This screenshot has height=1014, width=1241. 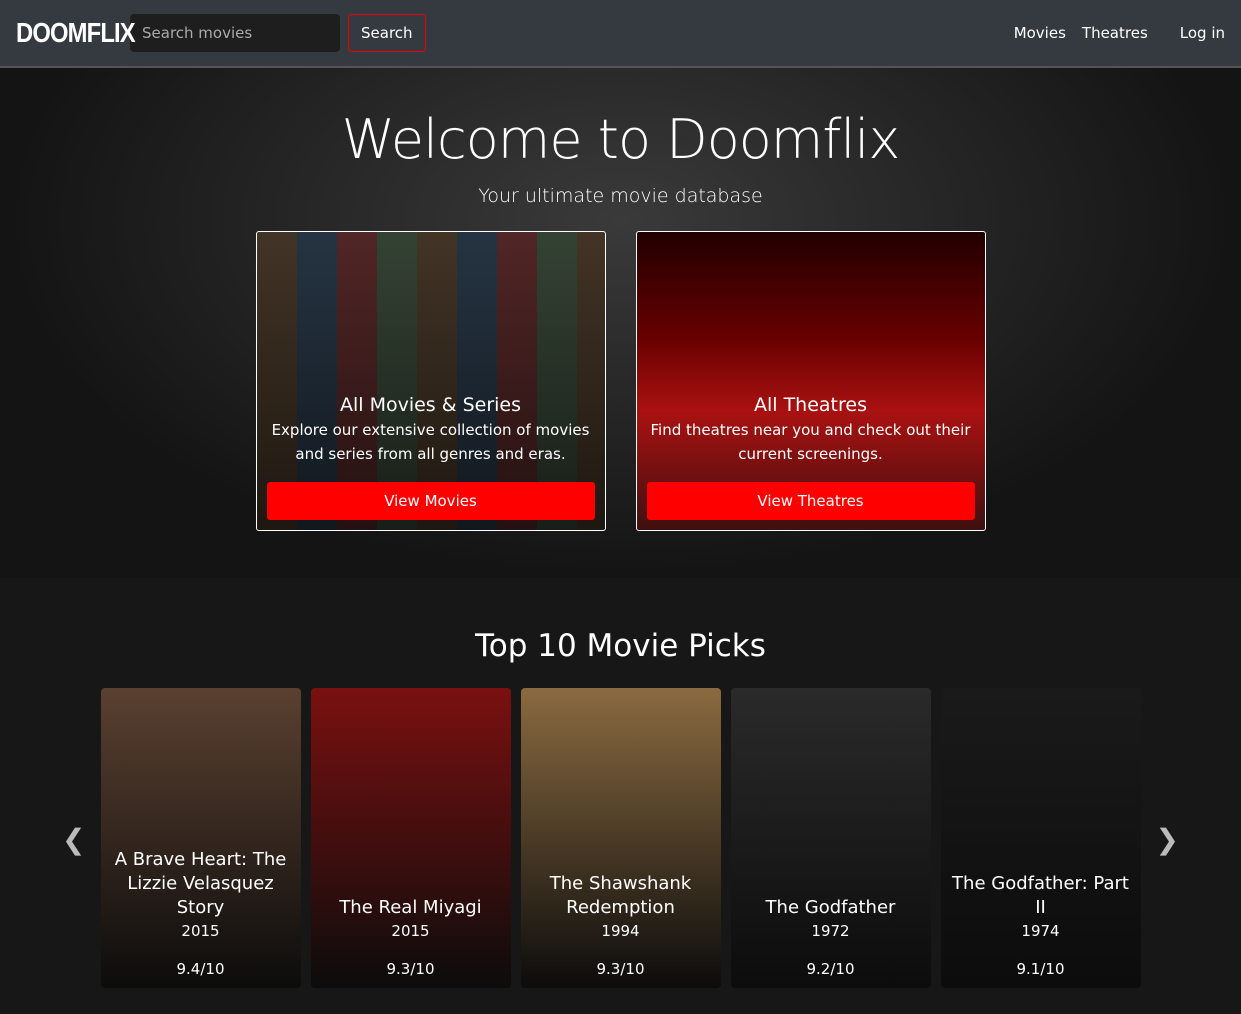 What do you see at coordinates (1040, 969) in the screenshot?
I see `movie-rating: 9.1/10` at bounding box center [1040, 969].